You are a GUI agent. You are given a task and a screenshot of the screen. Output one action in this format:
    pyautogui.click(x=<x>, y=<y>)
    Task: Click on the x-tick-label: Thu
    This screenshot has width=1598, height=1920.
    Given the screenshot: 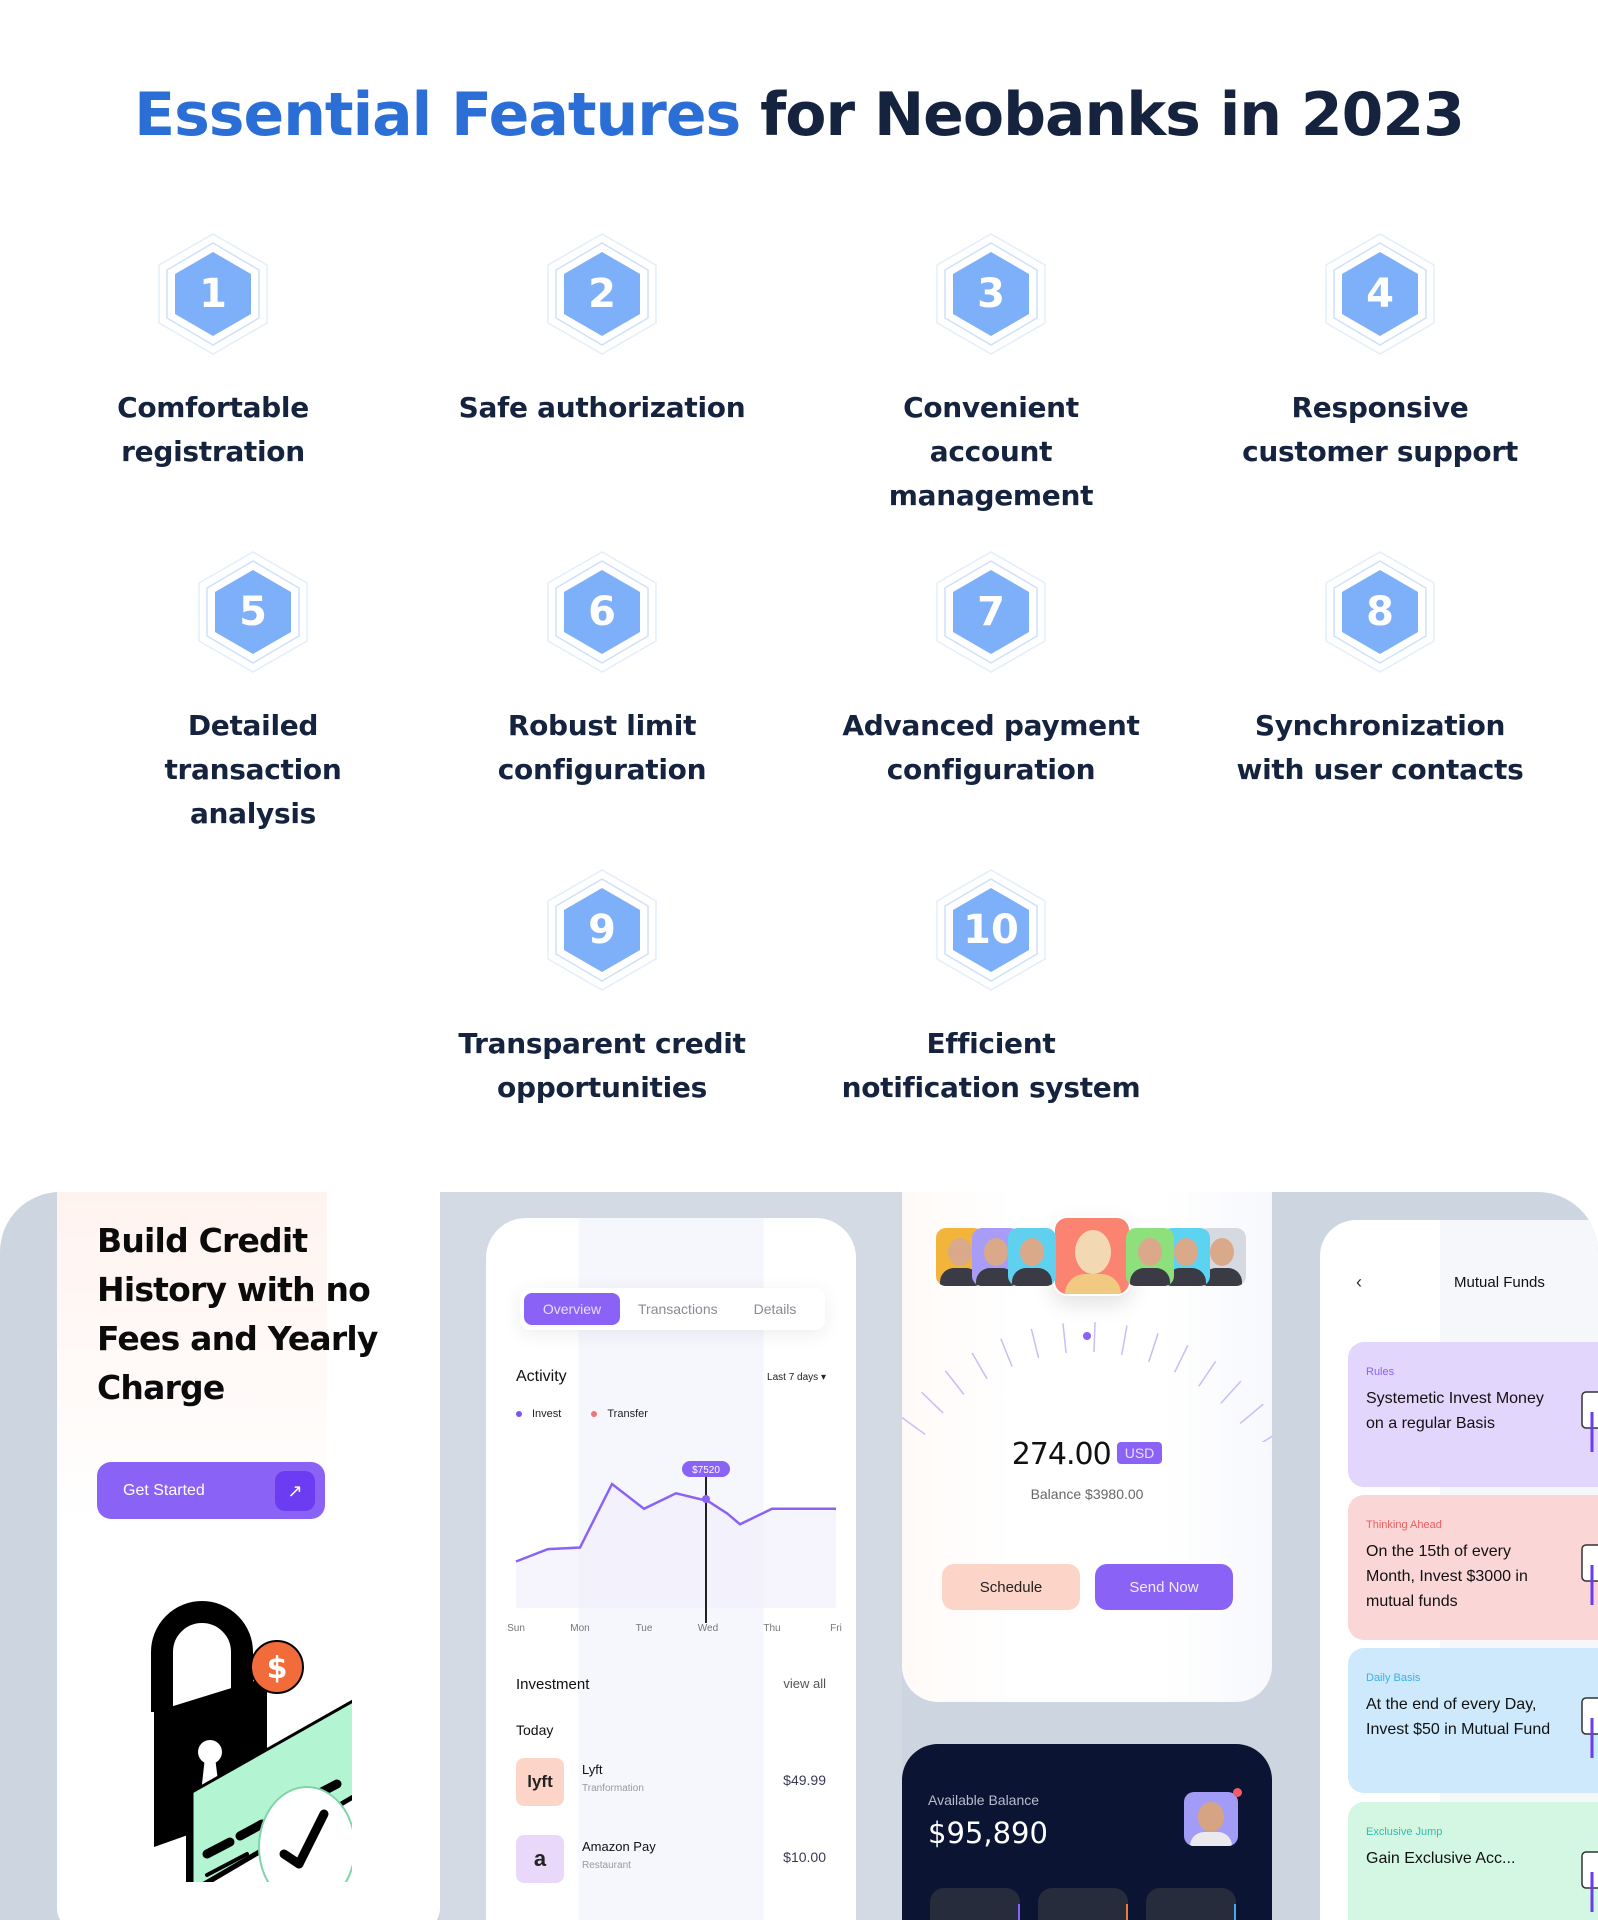 What is the action you would take?
    pyautogui.click(x=771, y=1628)
    